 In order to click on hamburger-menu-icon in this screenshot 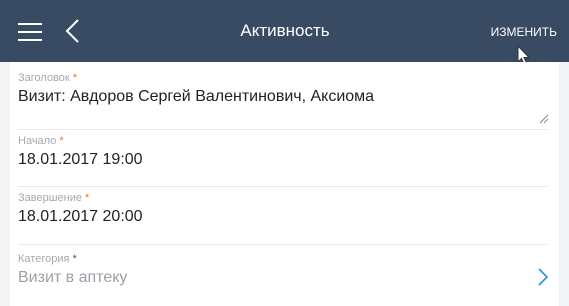, I will do `click(30, 32)`.